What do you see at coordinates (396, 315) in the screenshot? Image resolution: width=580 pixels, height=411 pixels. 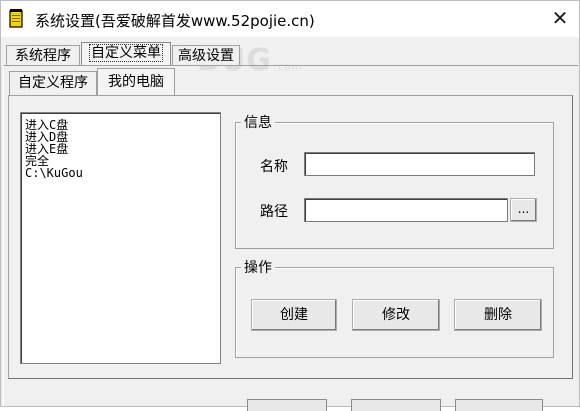 I see `modify-button: 修改` at bounding box center [396, 315].